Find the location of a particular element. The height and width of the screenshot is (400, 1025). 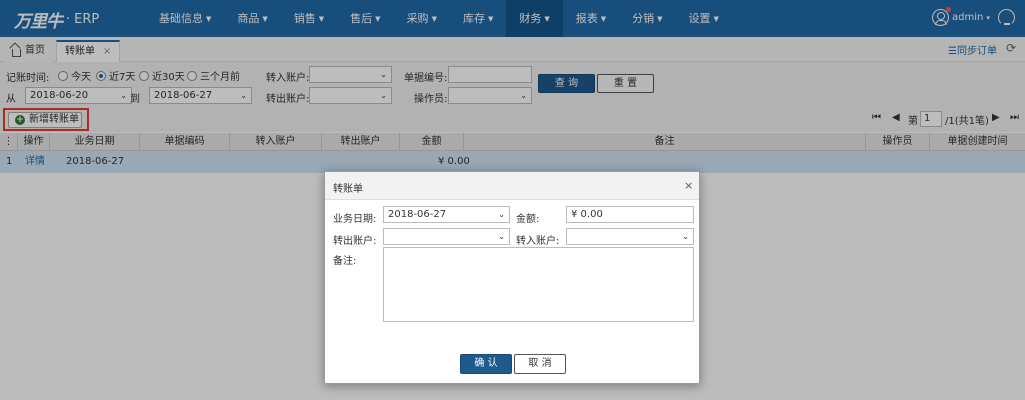

doc-no-label: 单据编号: is located at coordinates (426, 78).